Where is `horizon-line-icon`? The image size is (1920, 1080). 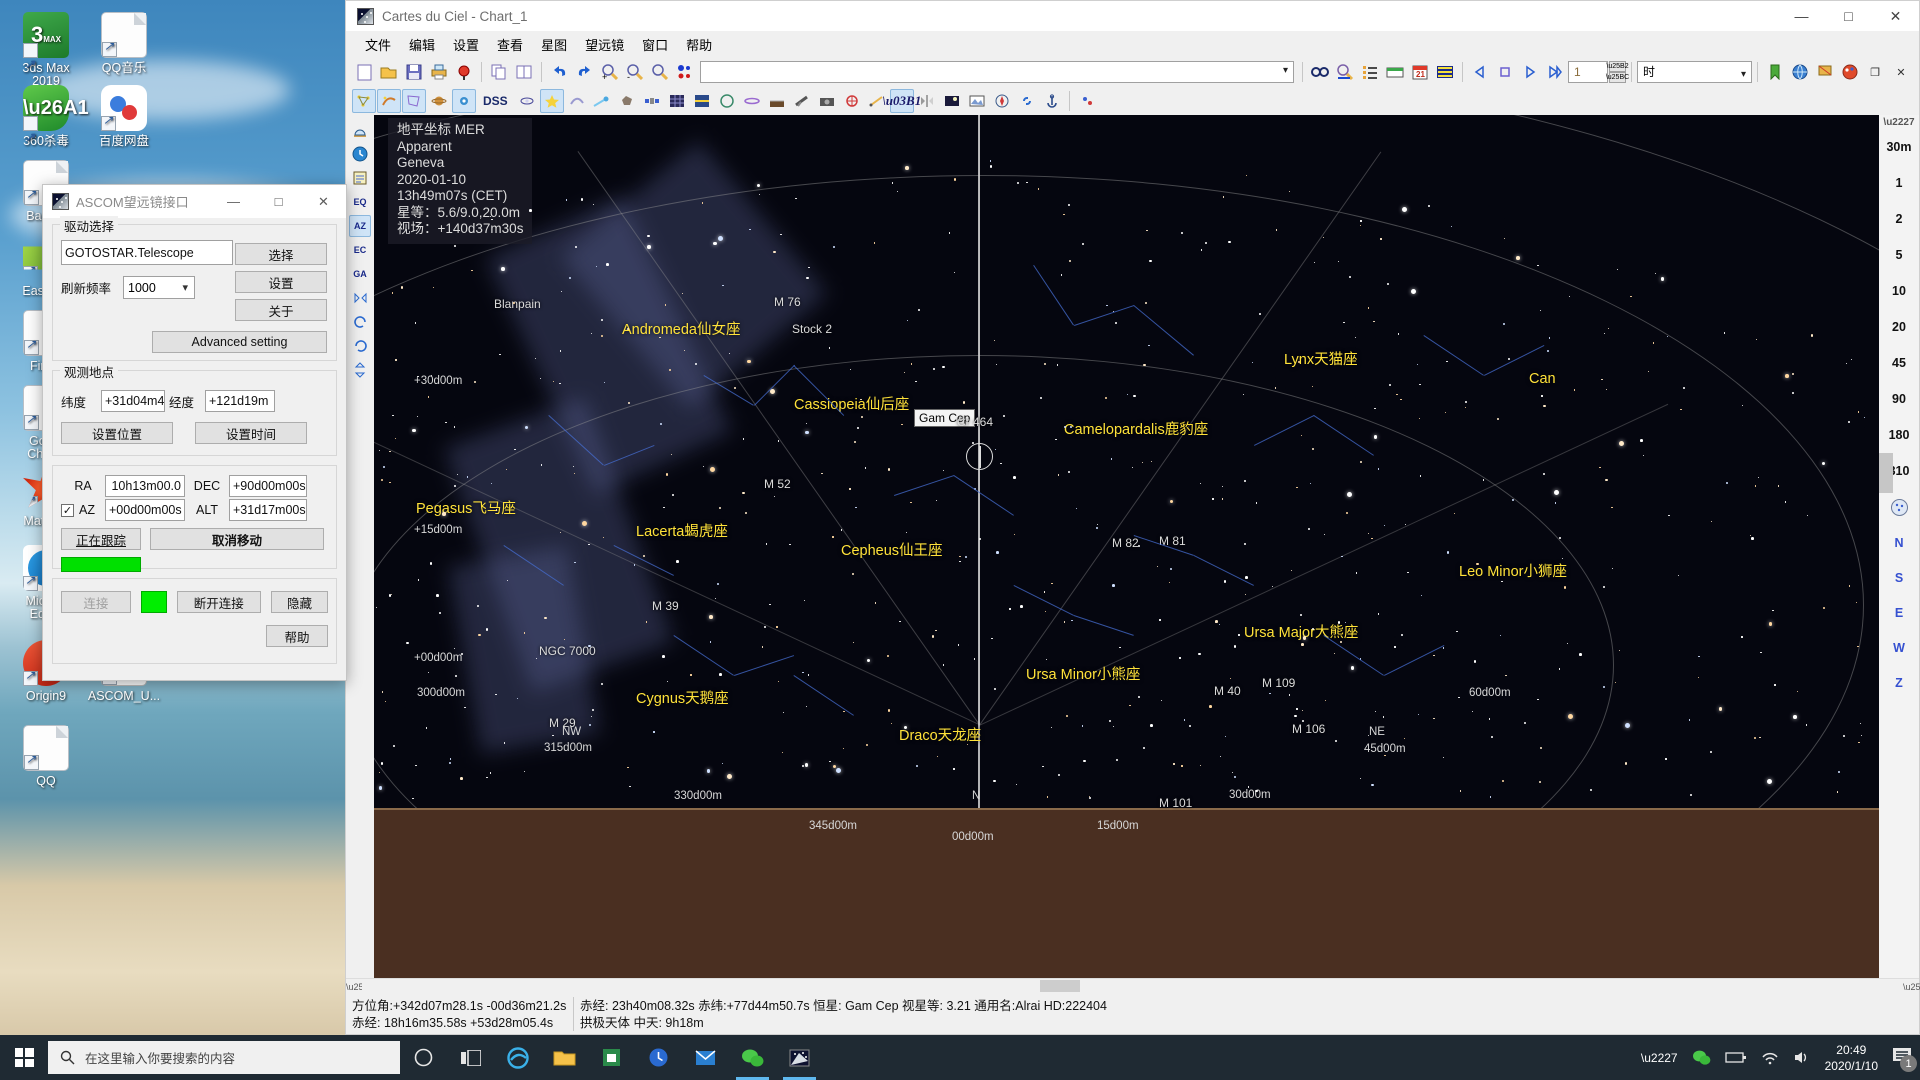 horizon-line-icon is located at coordinates (777, 101).